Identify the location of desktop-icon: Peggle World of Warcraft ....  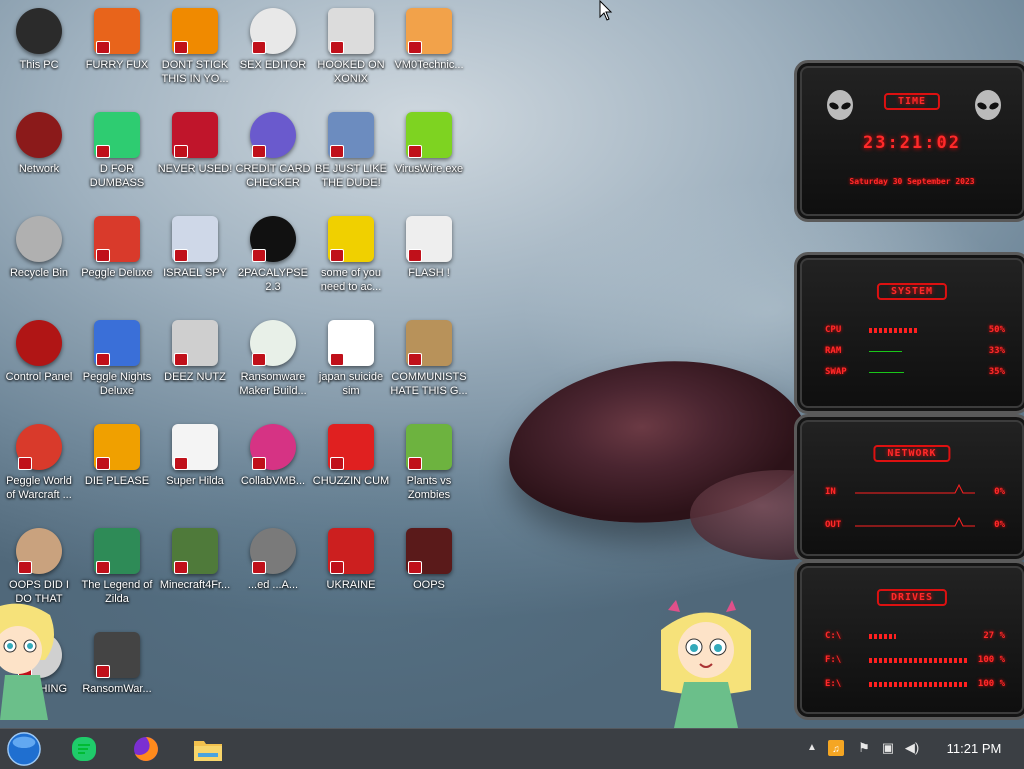
(39, 463).